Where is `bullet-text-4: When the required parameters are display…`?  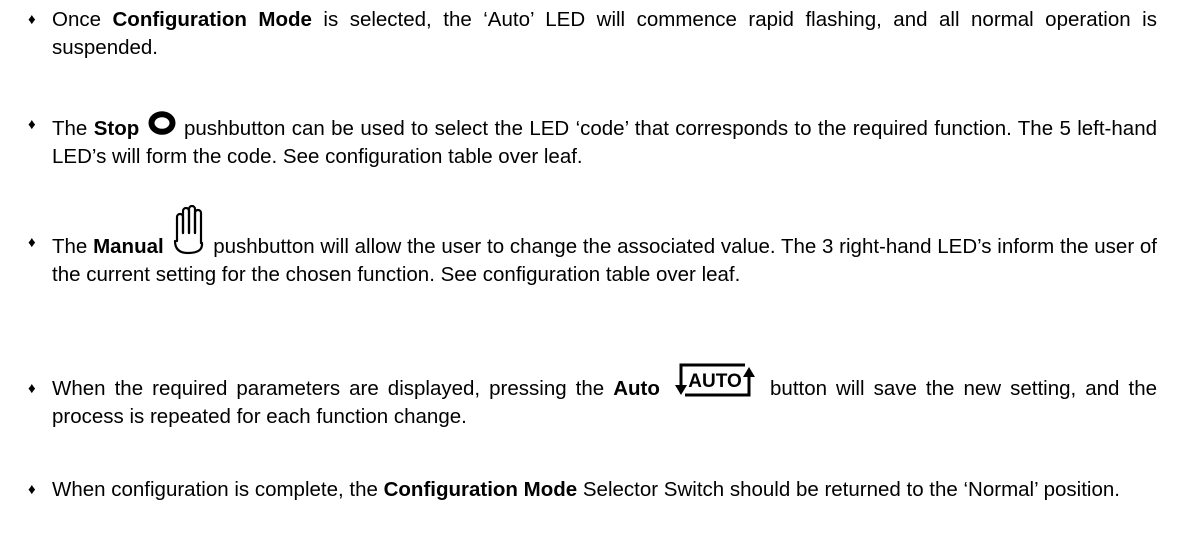
bullet-text-4: When the required parameters are display… is located at coordinates (604, 397).